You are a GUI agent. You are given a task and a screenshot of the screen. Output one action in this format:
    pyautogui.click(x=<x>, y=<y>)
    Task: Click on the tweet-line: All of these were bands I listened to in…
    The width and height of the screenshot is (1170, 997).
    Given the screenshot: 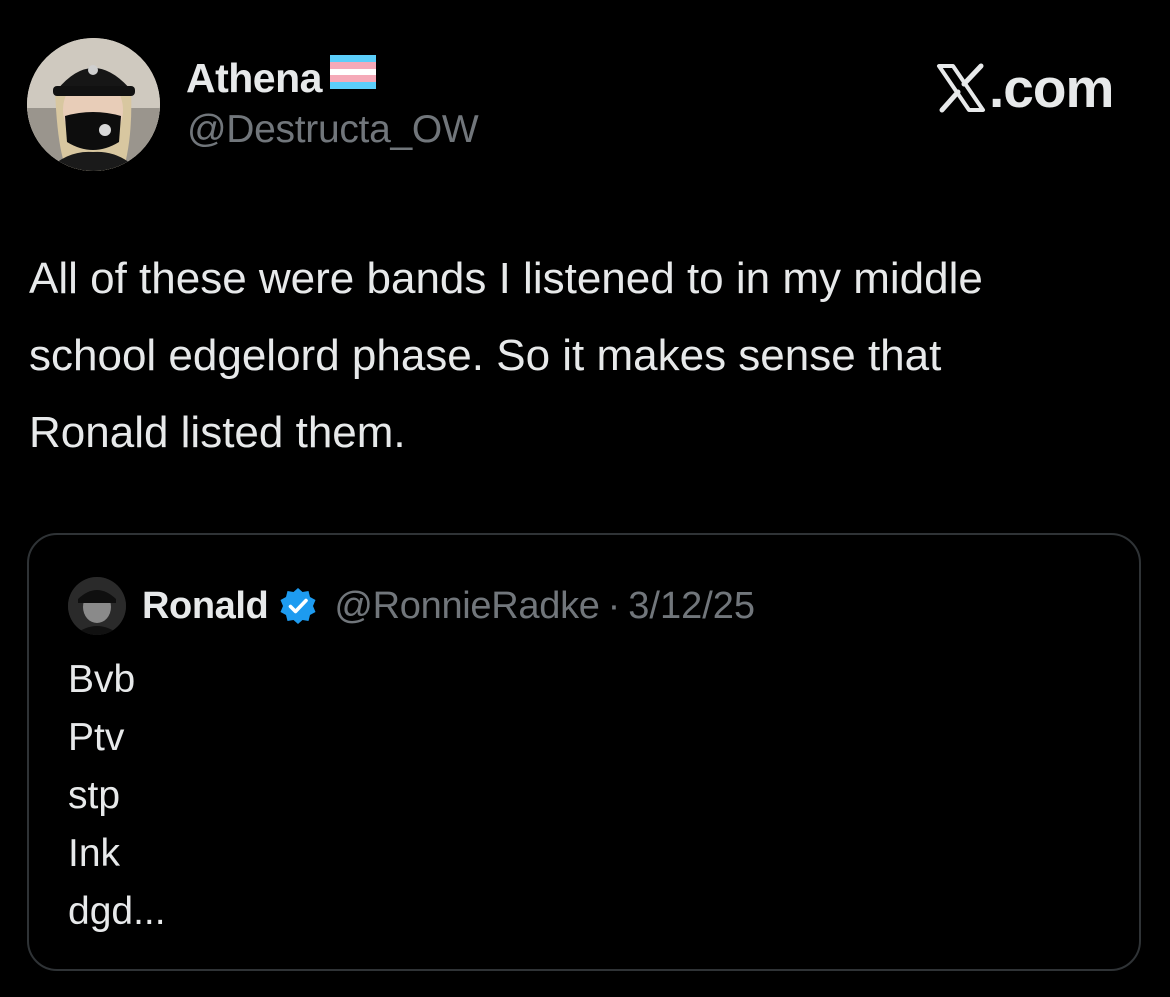 What is the action you would take?
    pyautogui.click(x=506, y=278)
    